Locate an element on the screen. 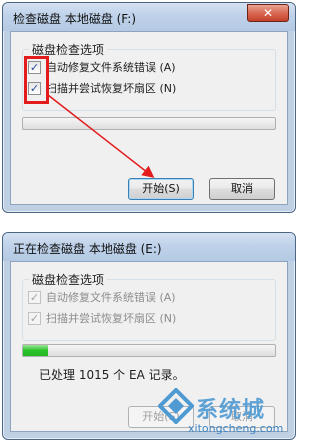 Image resolution: width=320 pixels, height=444 pixels. auto-fix-checkbox: ✓ is located at coordinates (34, 297).